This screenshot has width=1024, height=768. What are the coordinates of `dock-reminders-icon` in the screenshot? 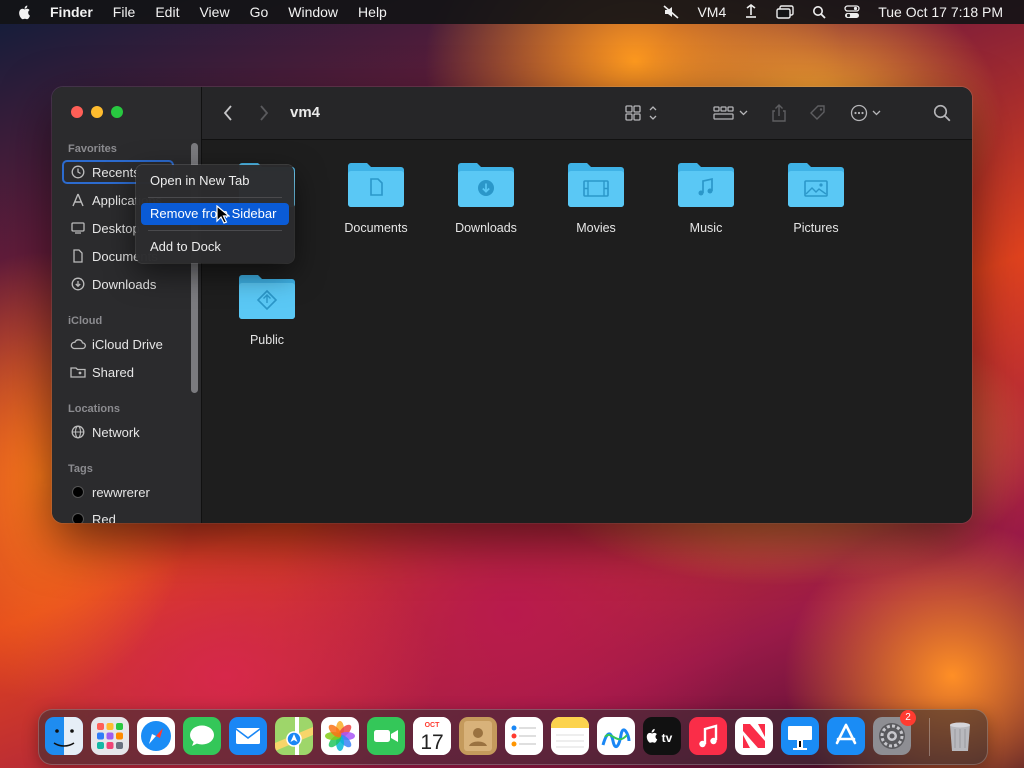 It's located at (524, 736).